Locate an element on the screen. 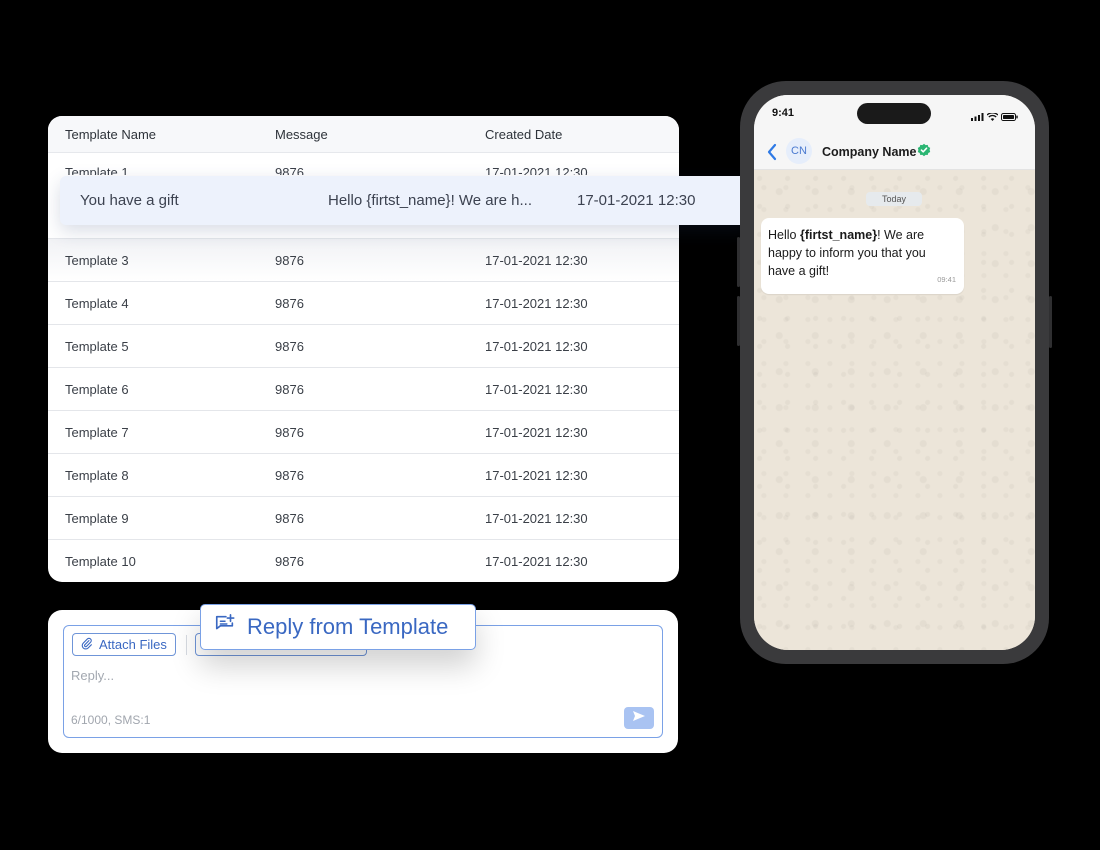 This screenshot has width=1100, height=850. attach-files-button: Attach Files is located at coordinates (124, 644).